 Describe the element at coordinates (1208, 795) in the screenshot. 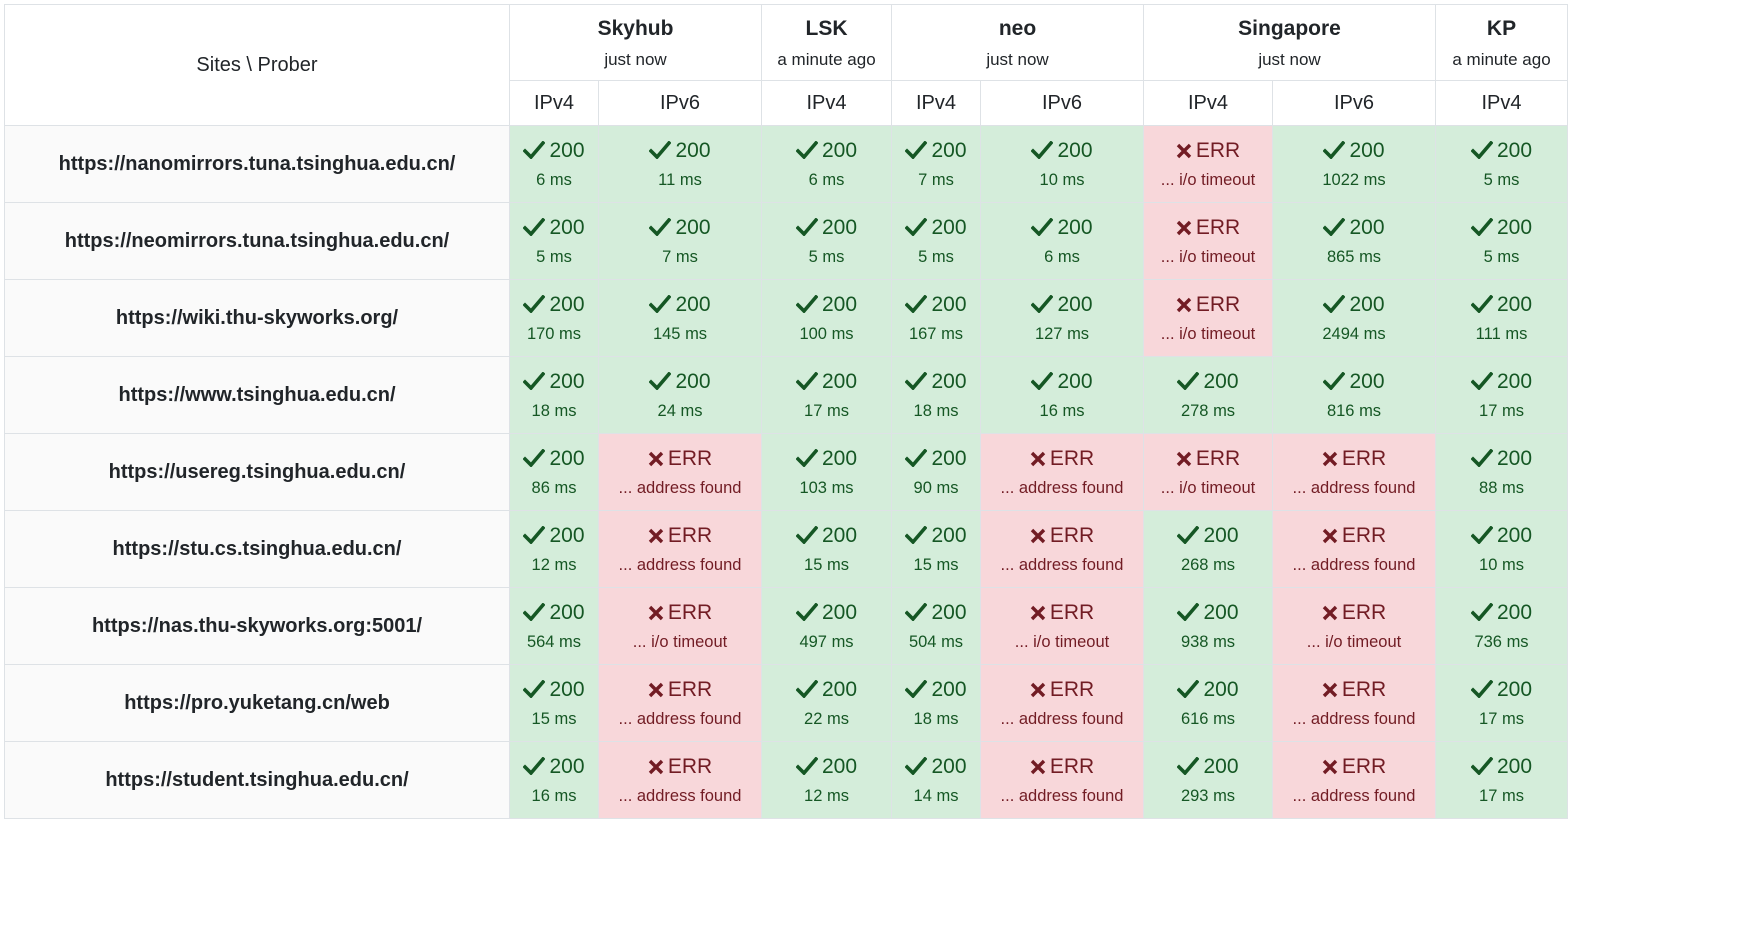

I see `latency-text: 293 ms` at that location.